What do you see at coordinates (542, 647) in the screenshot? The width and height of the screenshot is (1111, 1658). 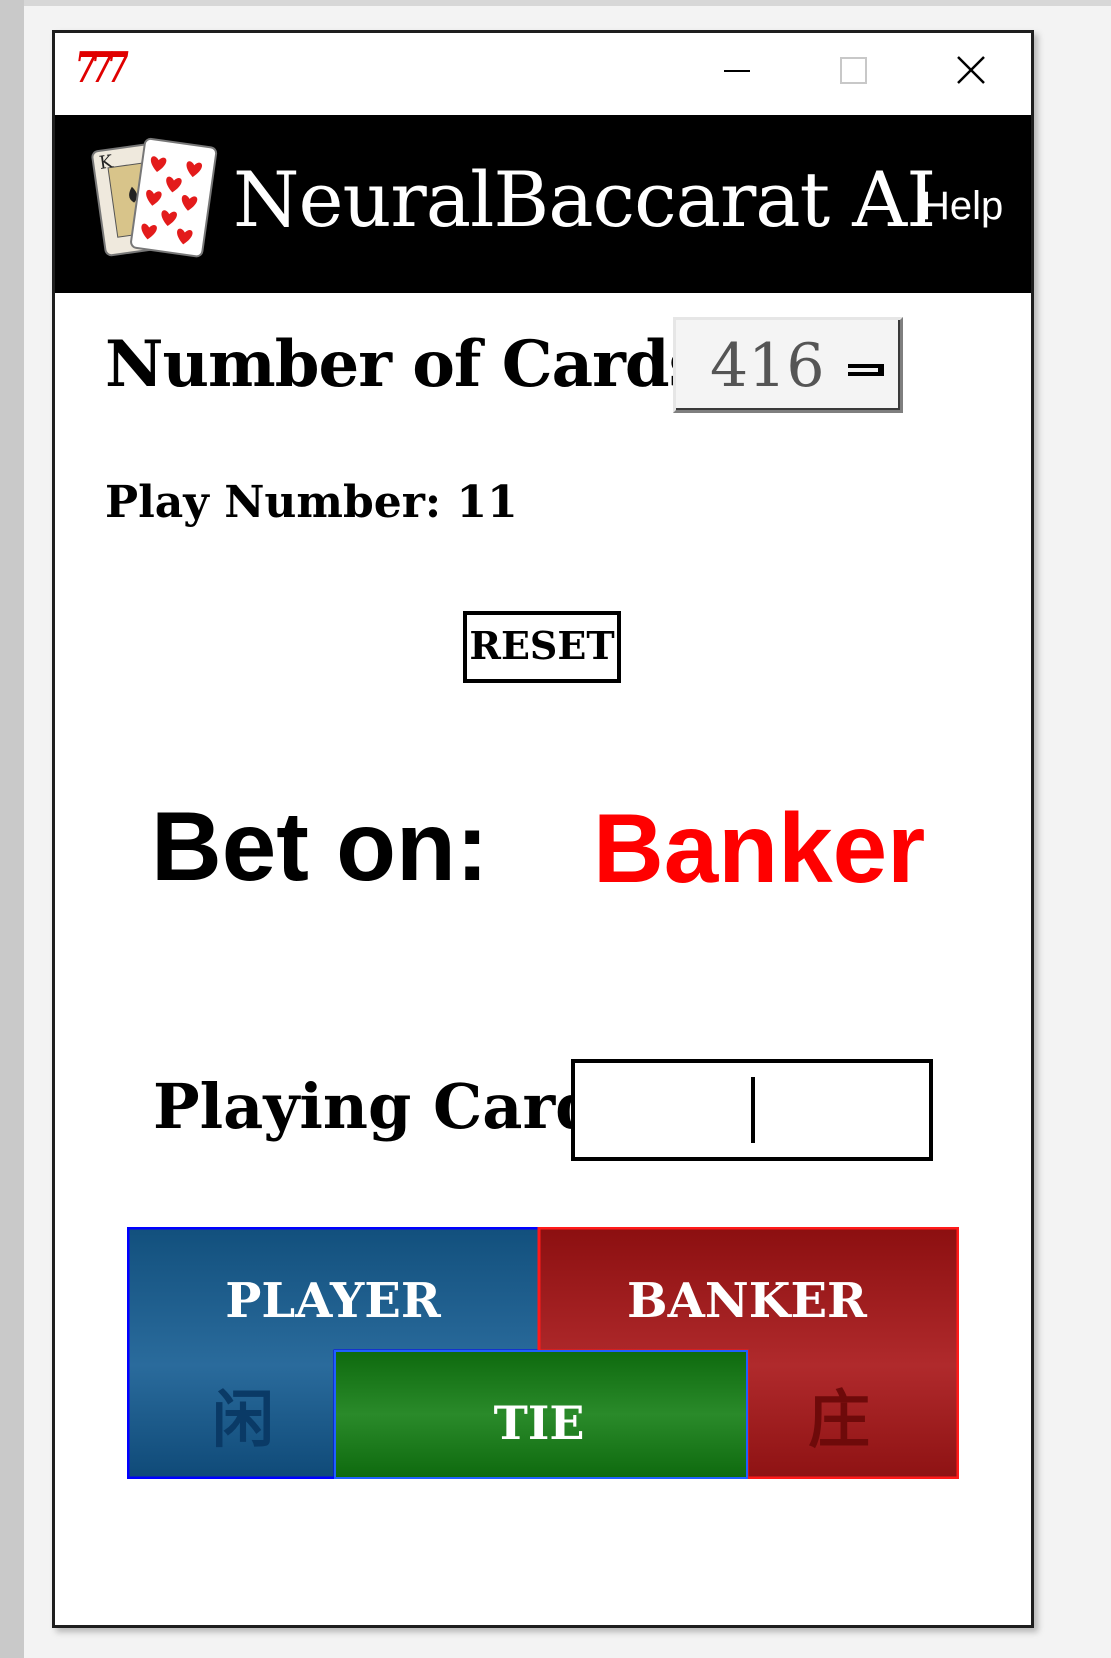 I see `reset-button: RESET` at bounding box center [542, 647].